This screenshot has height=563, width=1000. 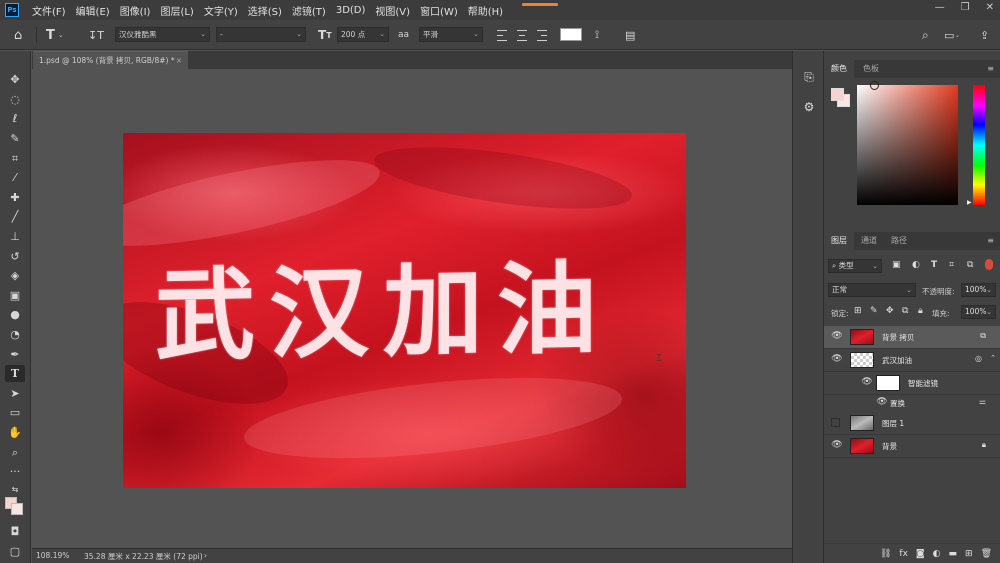 I want to click on tab-layers: 图层, so click(x=839, y=241).